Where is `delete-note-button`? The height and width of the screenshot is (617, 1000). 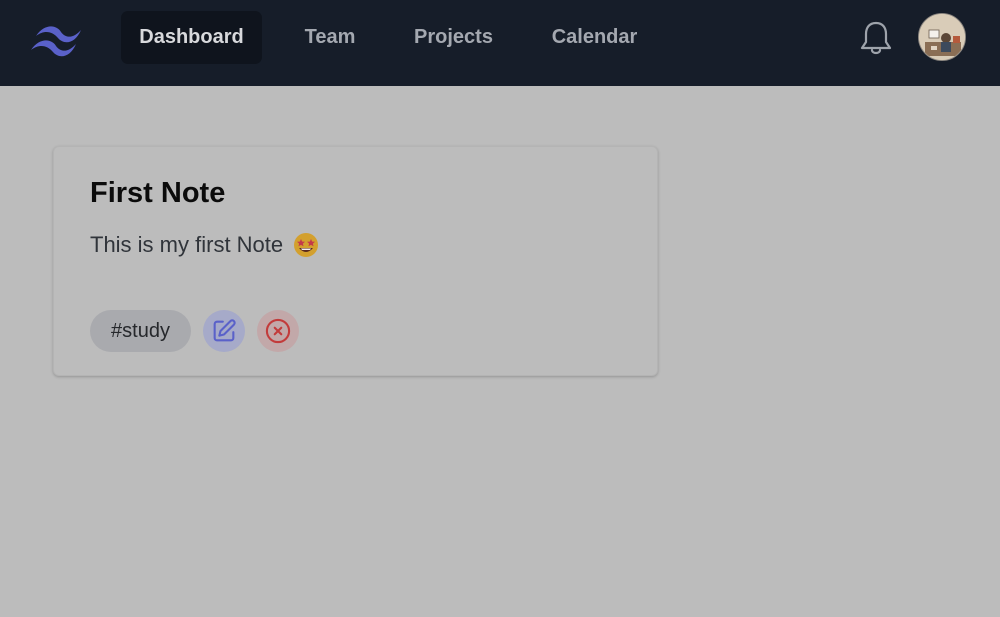 delete-note-button is located at coordinates (278, 331).